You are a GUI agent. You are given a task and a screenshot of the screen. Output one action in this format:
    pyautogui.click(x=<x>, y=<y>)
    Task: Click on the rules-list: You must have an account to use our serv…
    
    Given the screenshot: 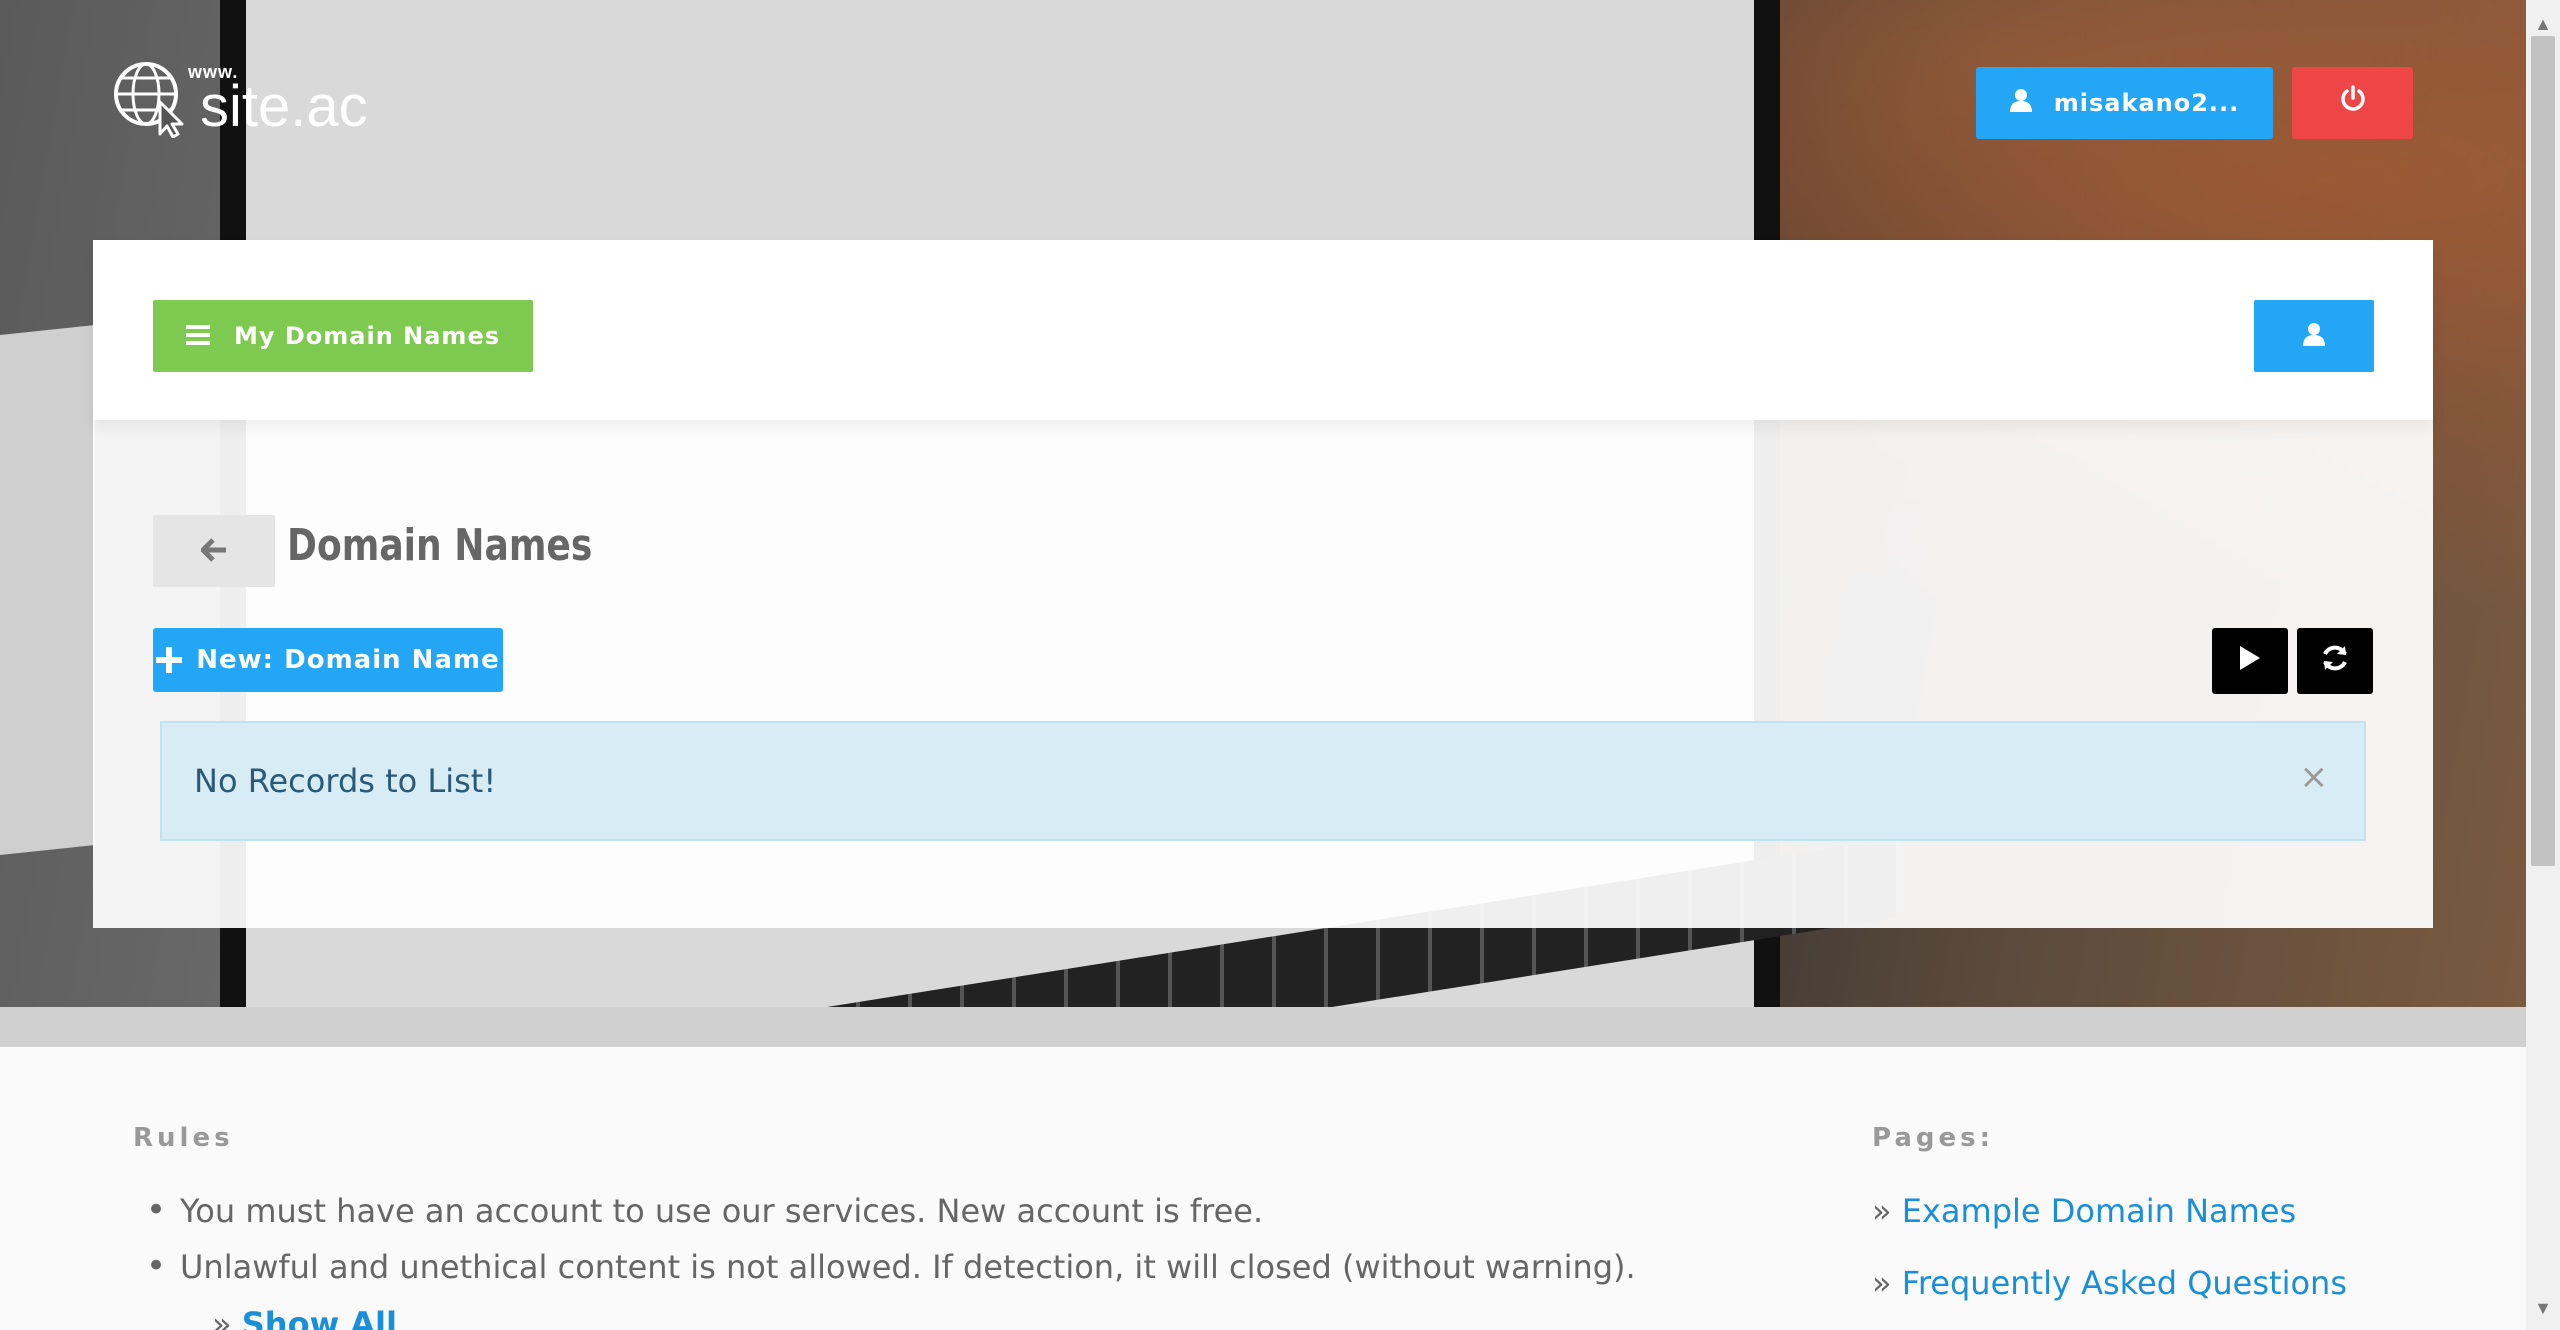 What is the action you would take?
    pyautogui.click(x=891, y=1247)
    